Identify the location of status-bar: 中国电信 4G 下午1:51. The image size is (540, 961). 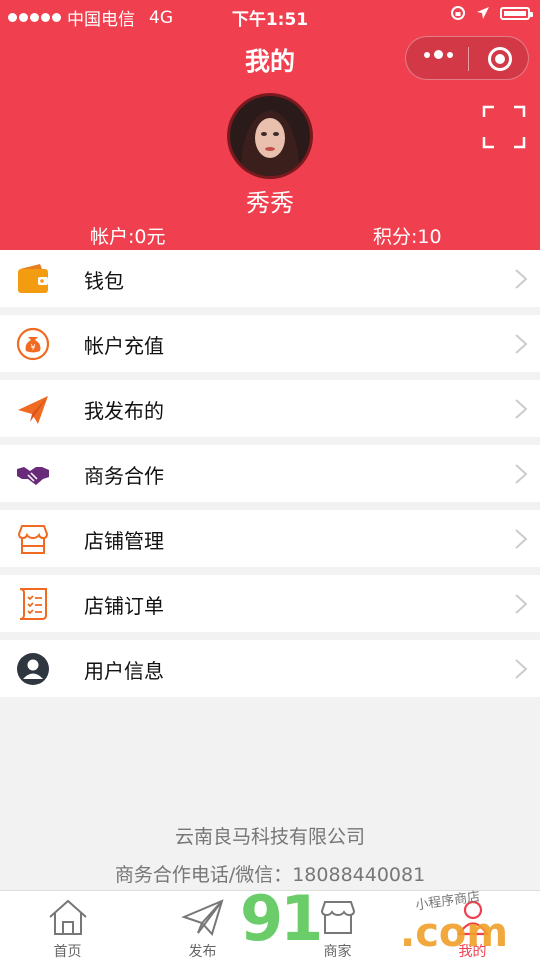
(270, 15).